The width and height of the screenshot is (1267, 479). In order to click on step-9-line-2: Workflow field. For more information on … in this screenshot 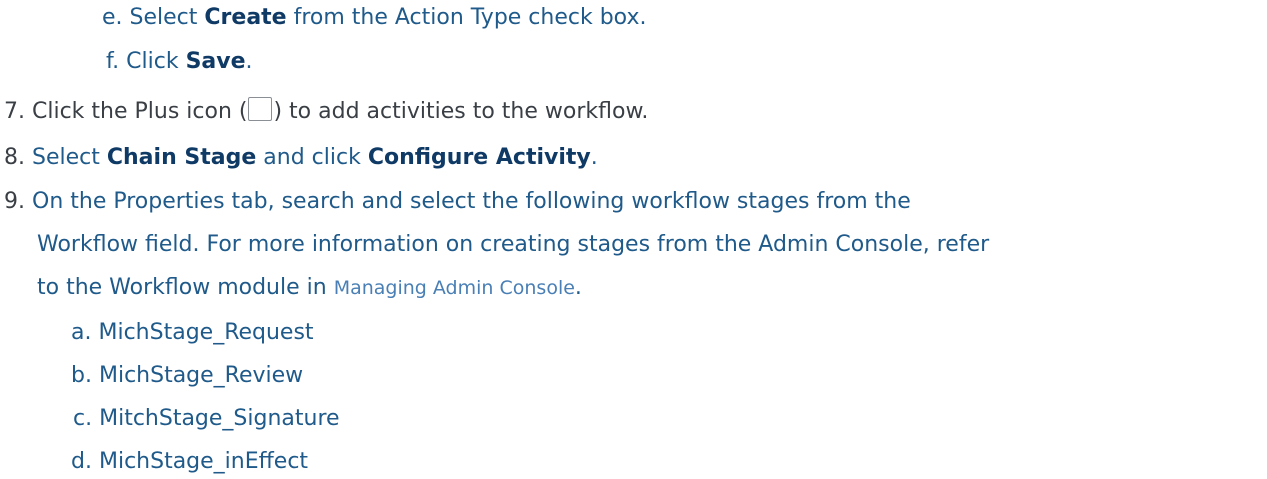, I will do `click(513, 245)`.